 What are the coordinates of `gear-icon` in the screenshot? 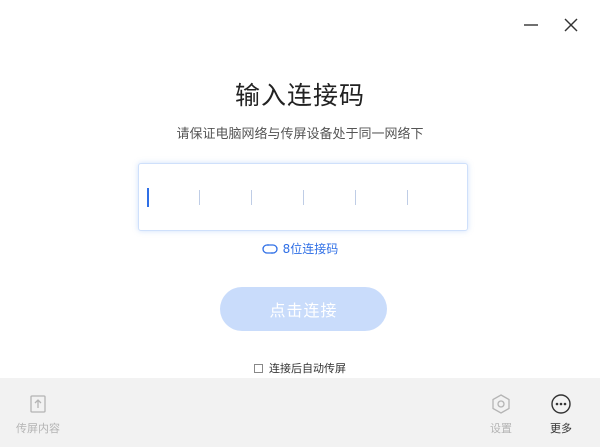 It's located at (501, 404).